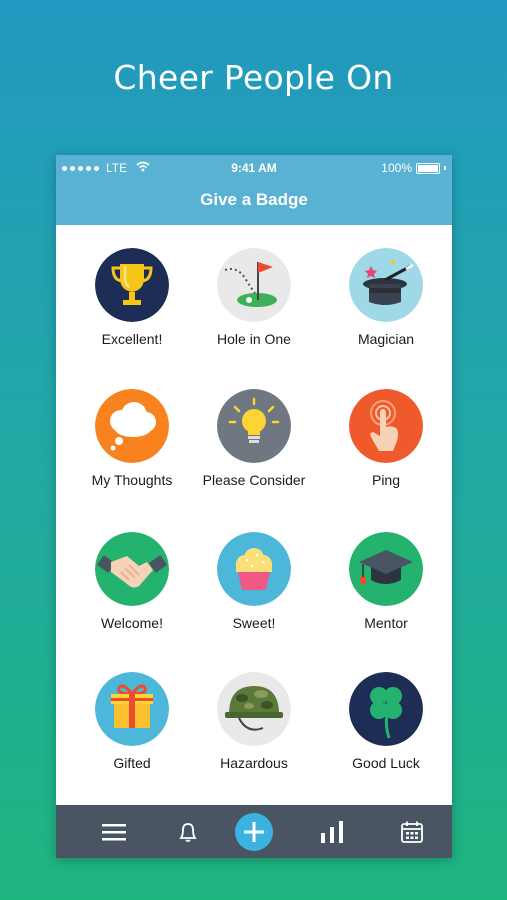 This screenshot has height=900, width=507. Describe the element at coordinates (132, 623) in the screenshot. I see `badge-label: Welcome!` at that location.